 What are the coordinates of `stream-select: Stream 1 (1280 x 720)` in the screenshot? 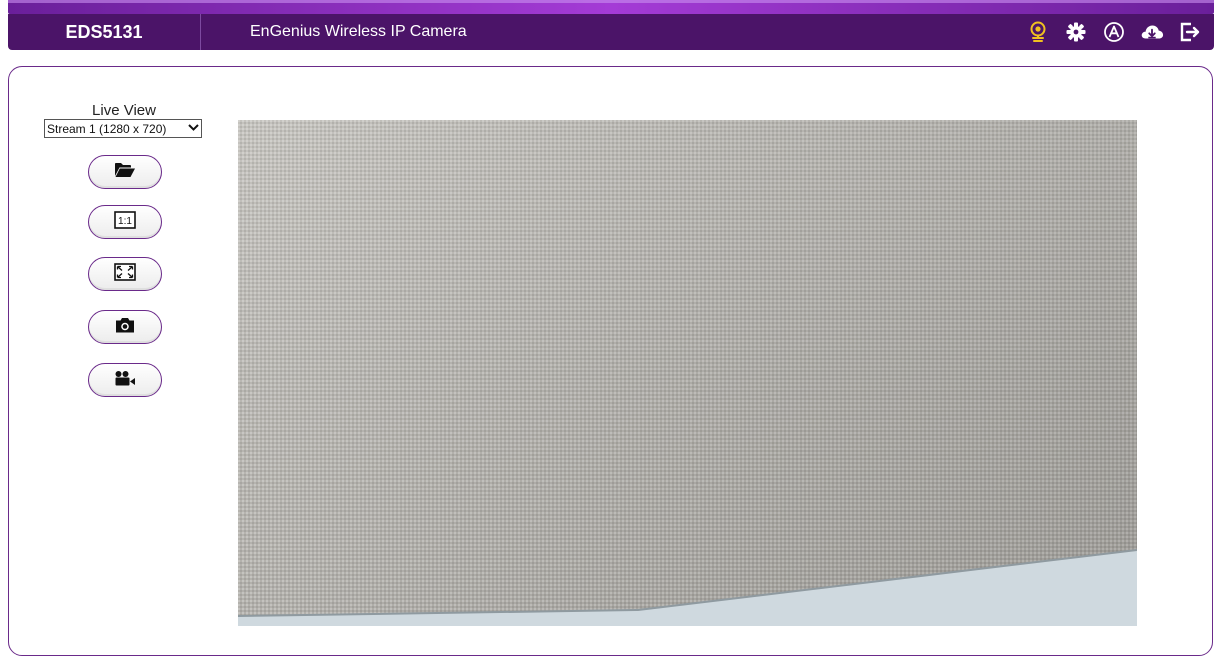 It's located at (123, 128).